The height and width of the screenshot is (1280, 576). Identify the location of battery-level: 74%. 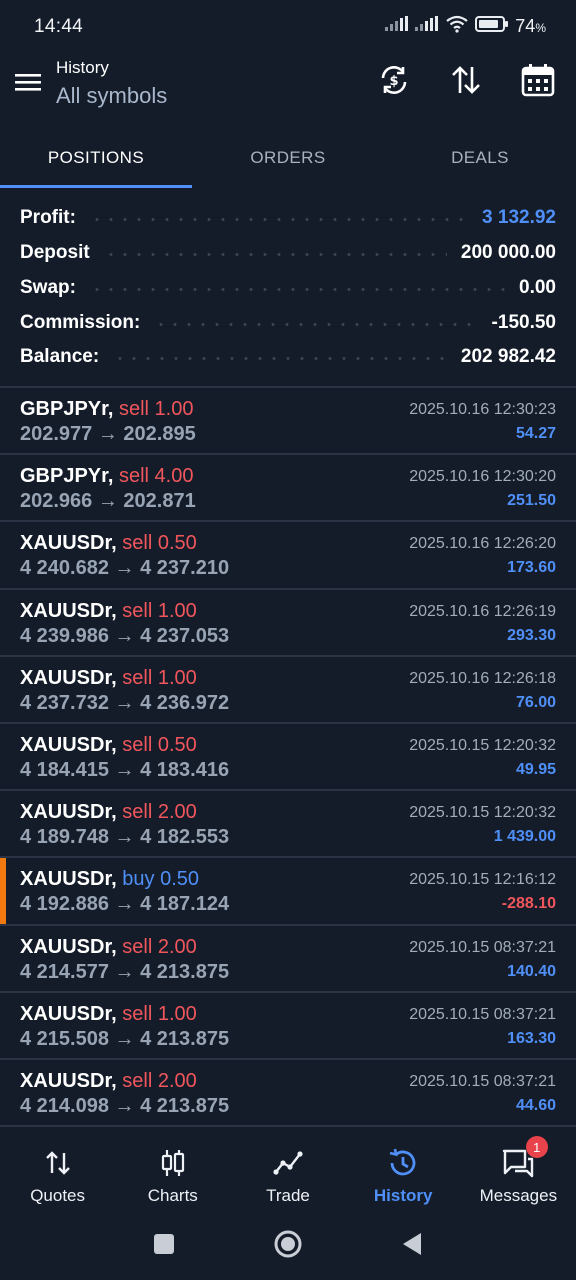
(530, 26).